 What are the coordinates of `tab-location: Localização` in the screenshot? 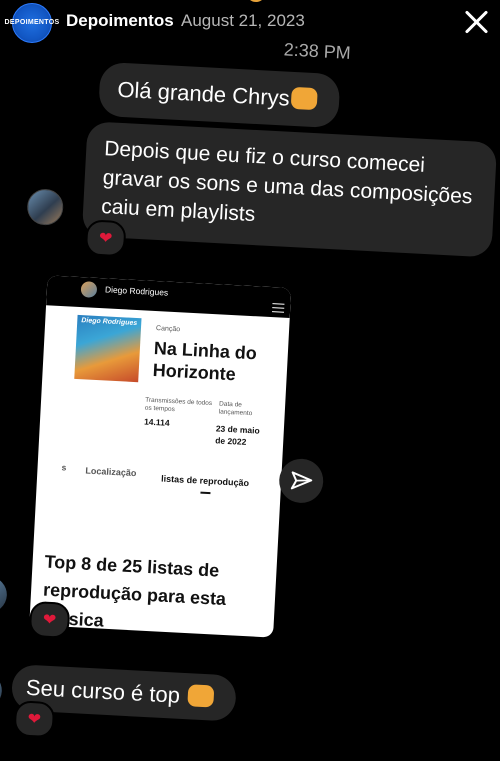 It's located at (111, 472).